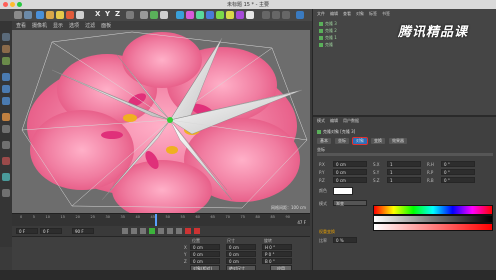  What do you see at coordinates (326, 45) in the screenshot?
I see `object-row: 克隆` at bounding box center [326, 45].